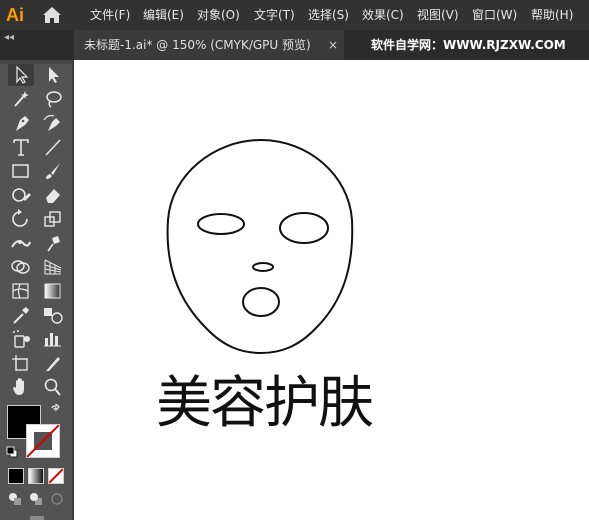 This screenshot has width=589, height=520. Describe the element at coordinates (37, 518) in the screenshot. I see `screen-mode-button` at that location.